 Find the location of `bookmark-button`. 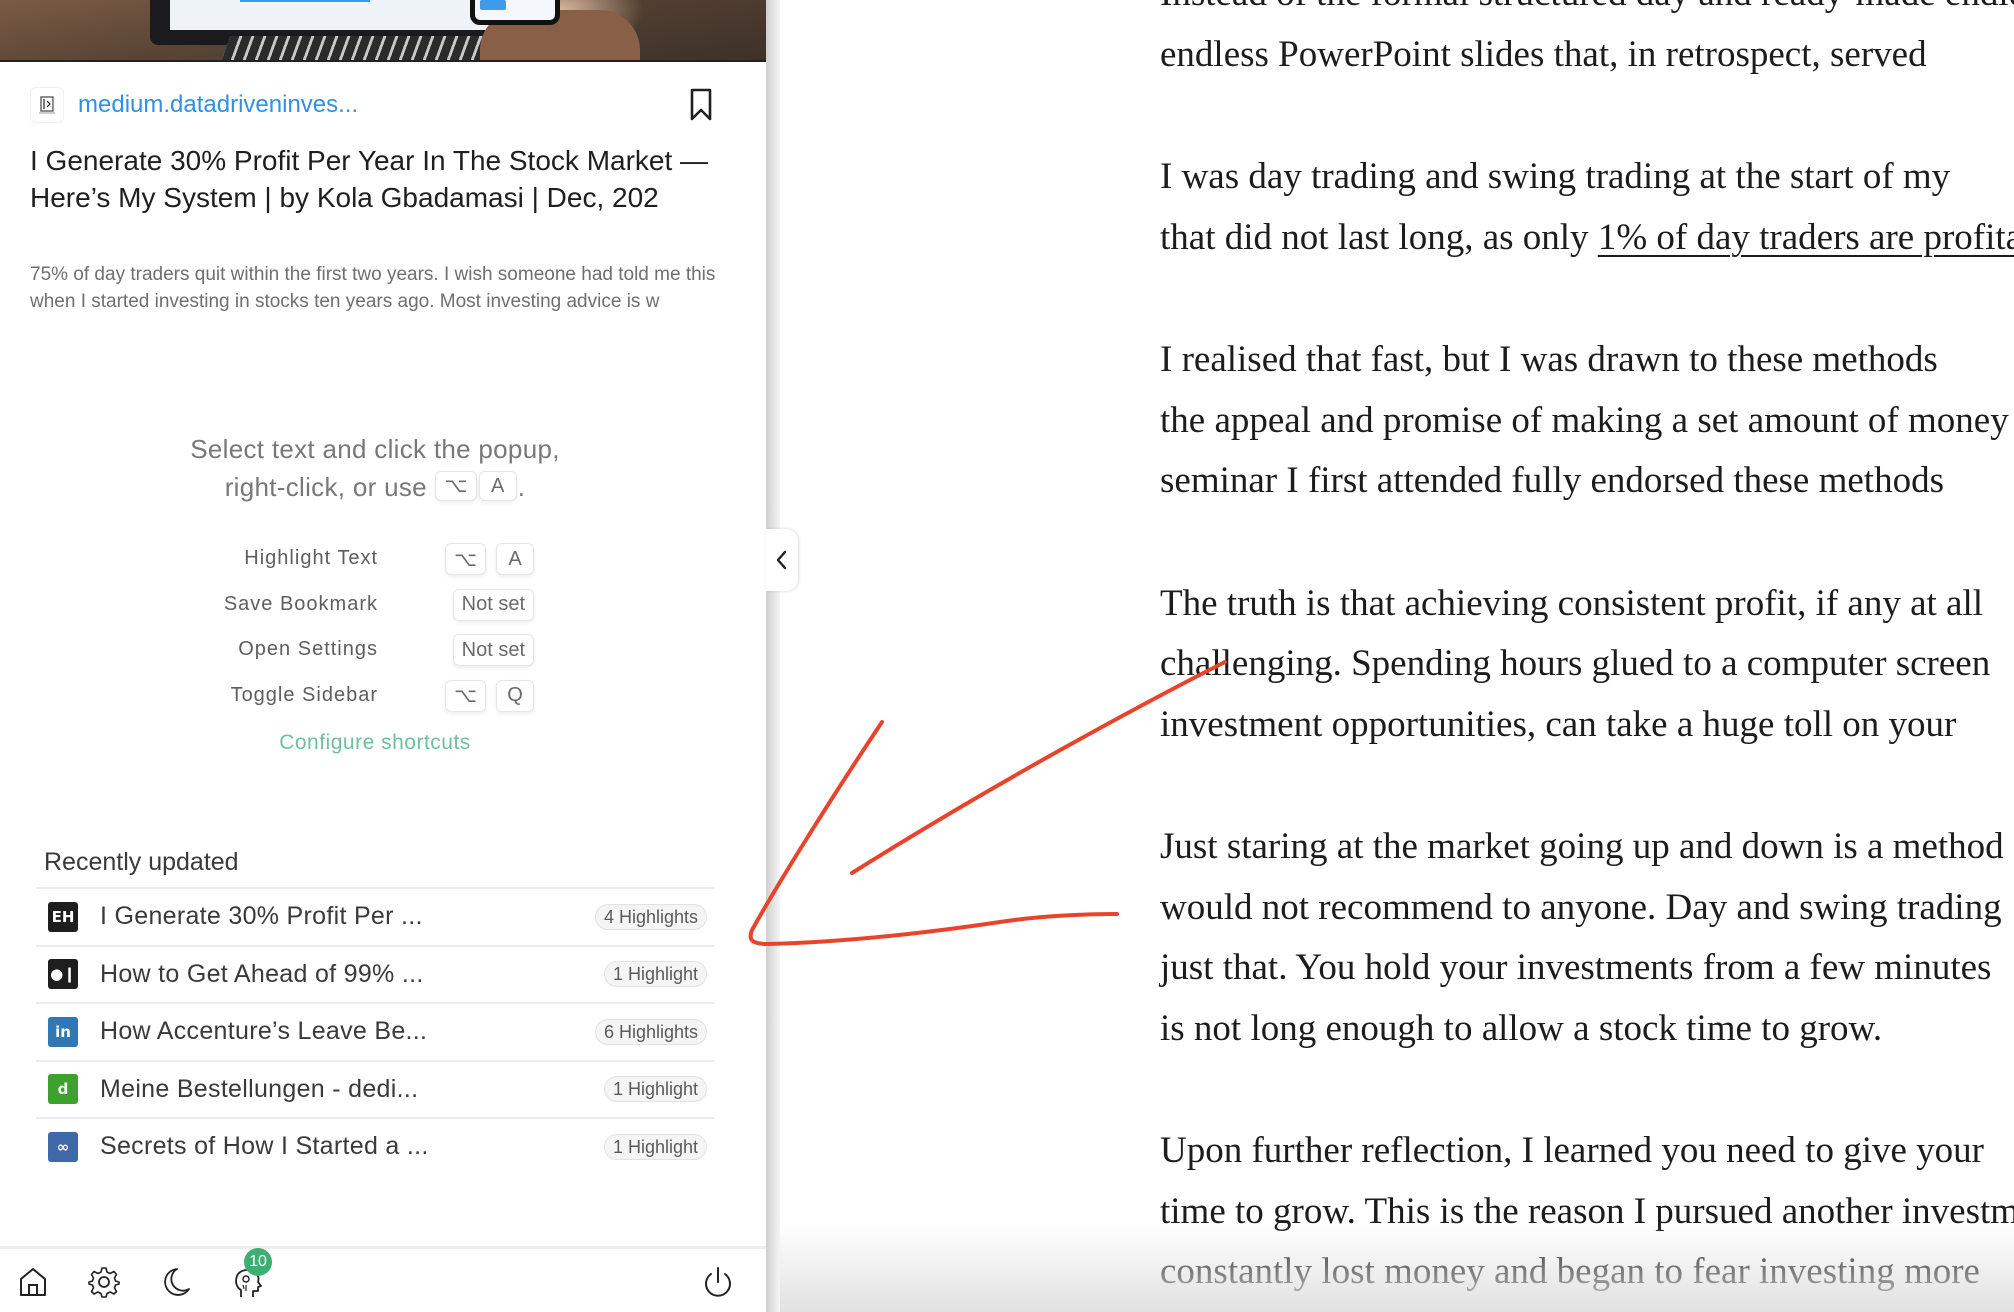

bookmark-button is located at coordinates (701, 105).